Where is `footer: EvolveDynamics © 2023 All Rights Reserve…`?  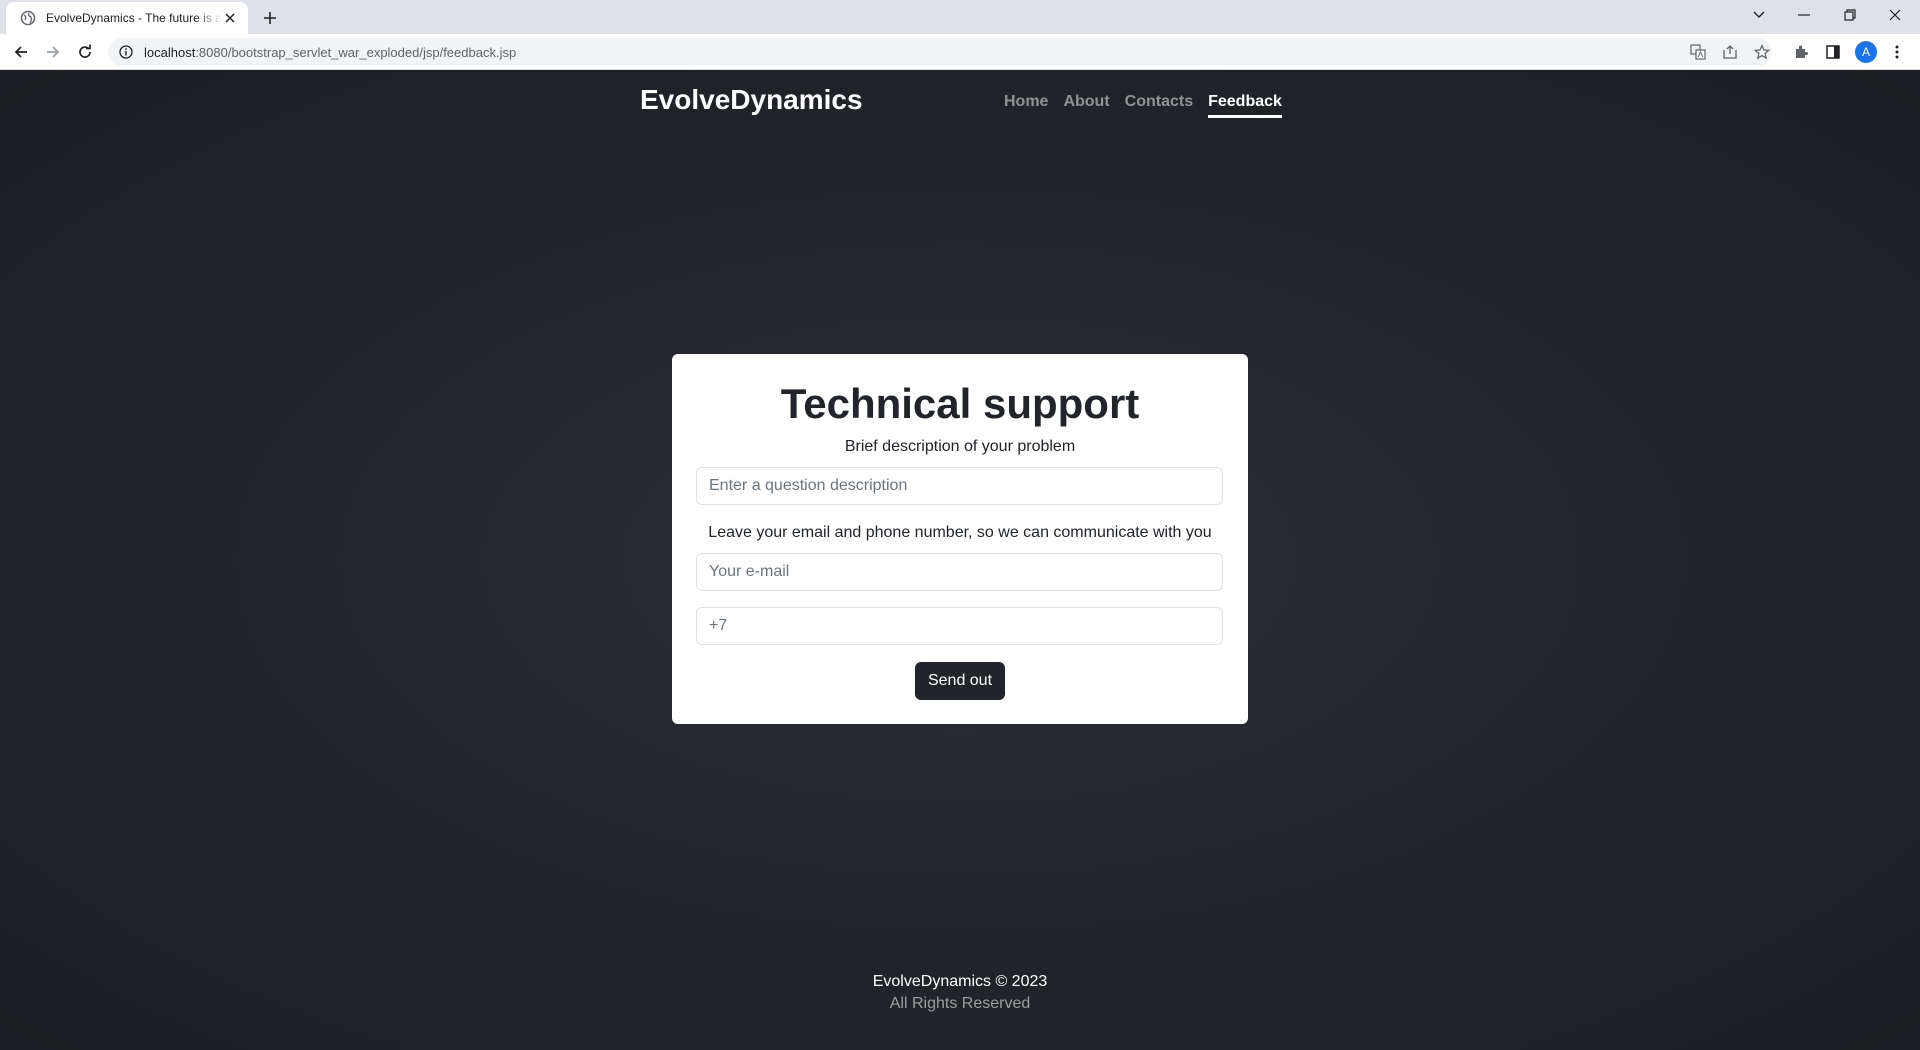
footer: EvolveDynamics © 2023 All Rights Reserve… is located at coordinates (960, 993).